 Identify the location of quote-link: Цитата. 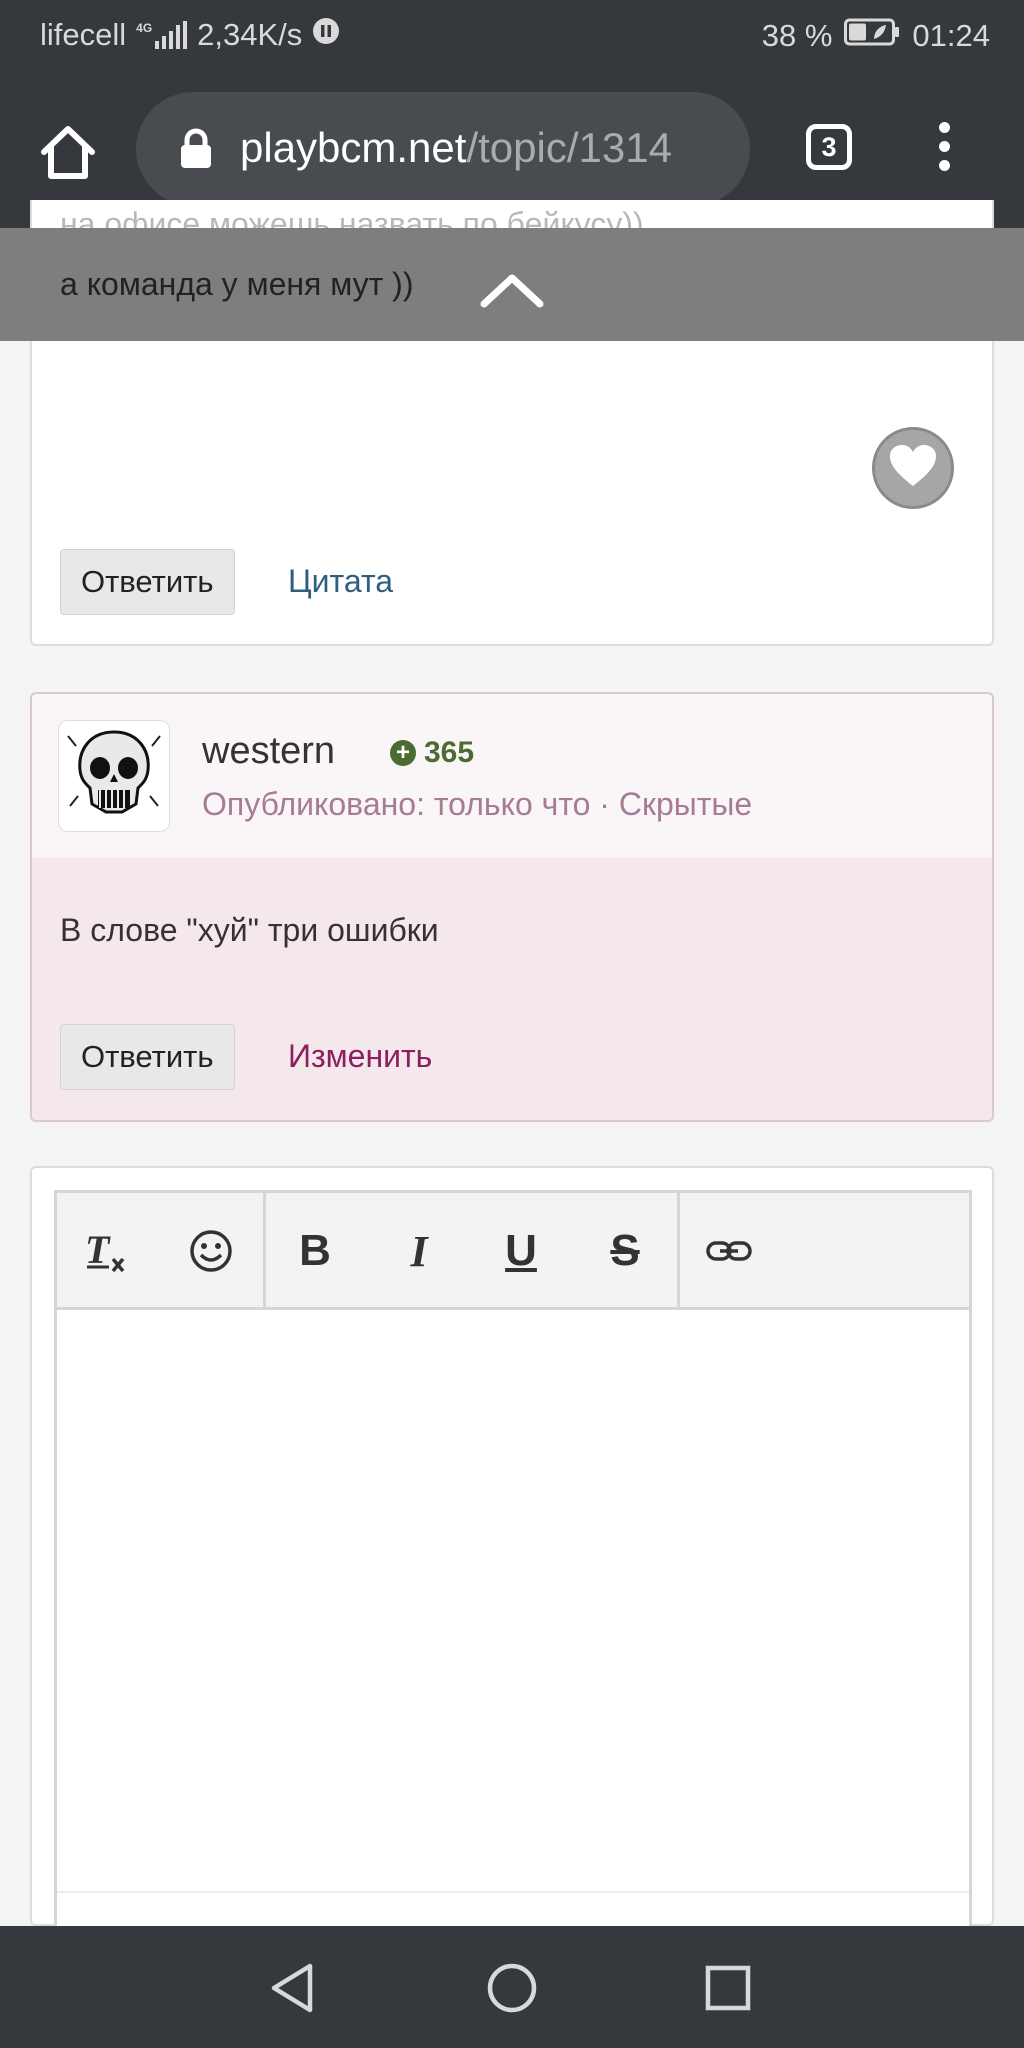
(340, 581).